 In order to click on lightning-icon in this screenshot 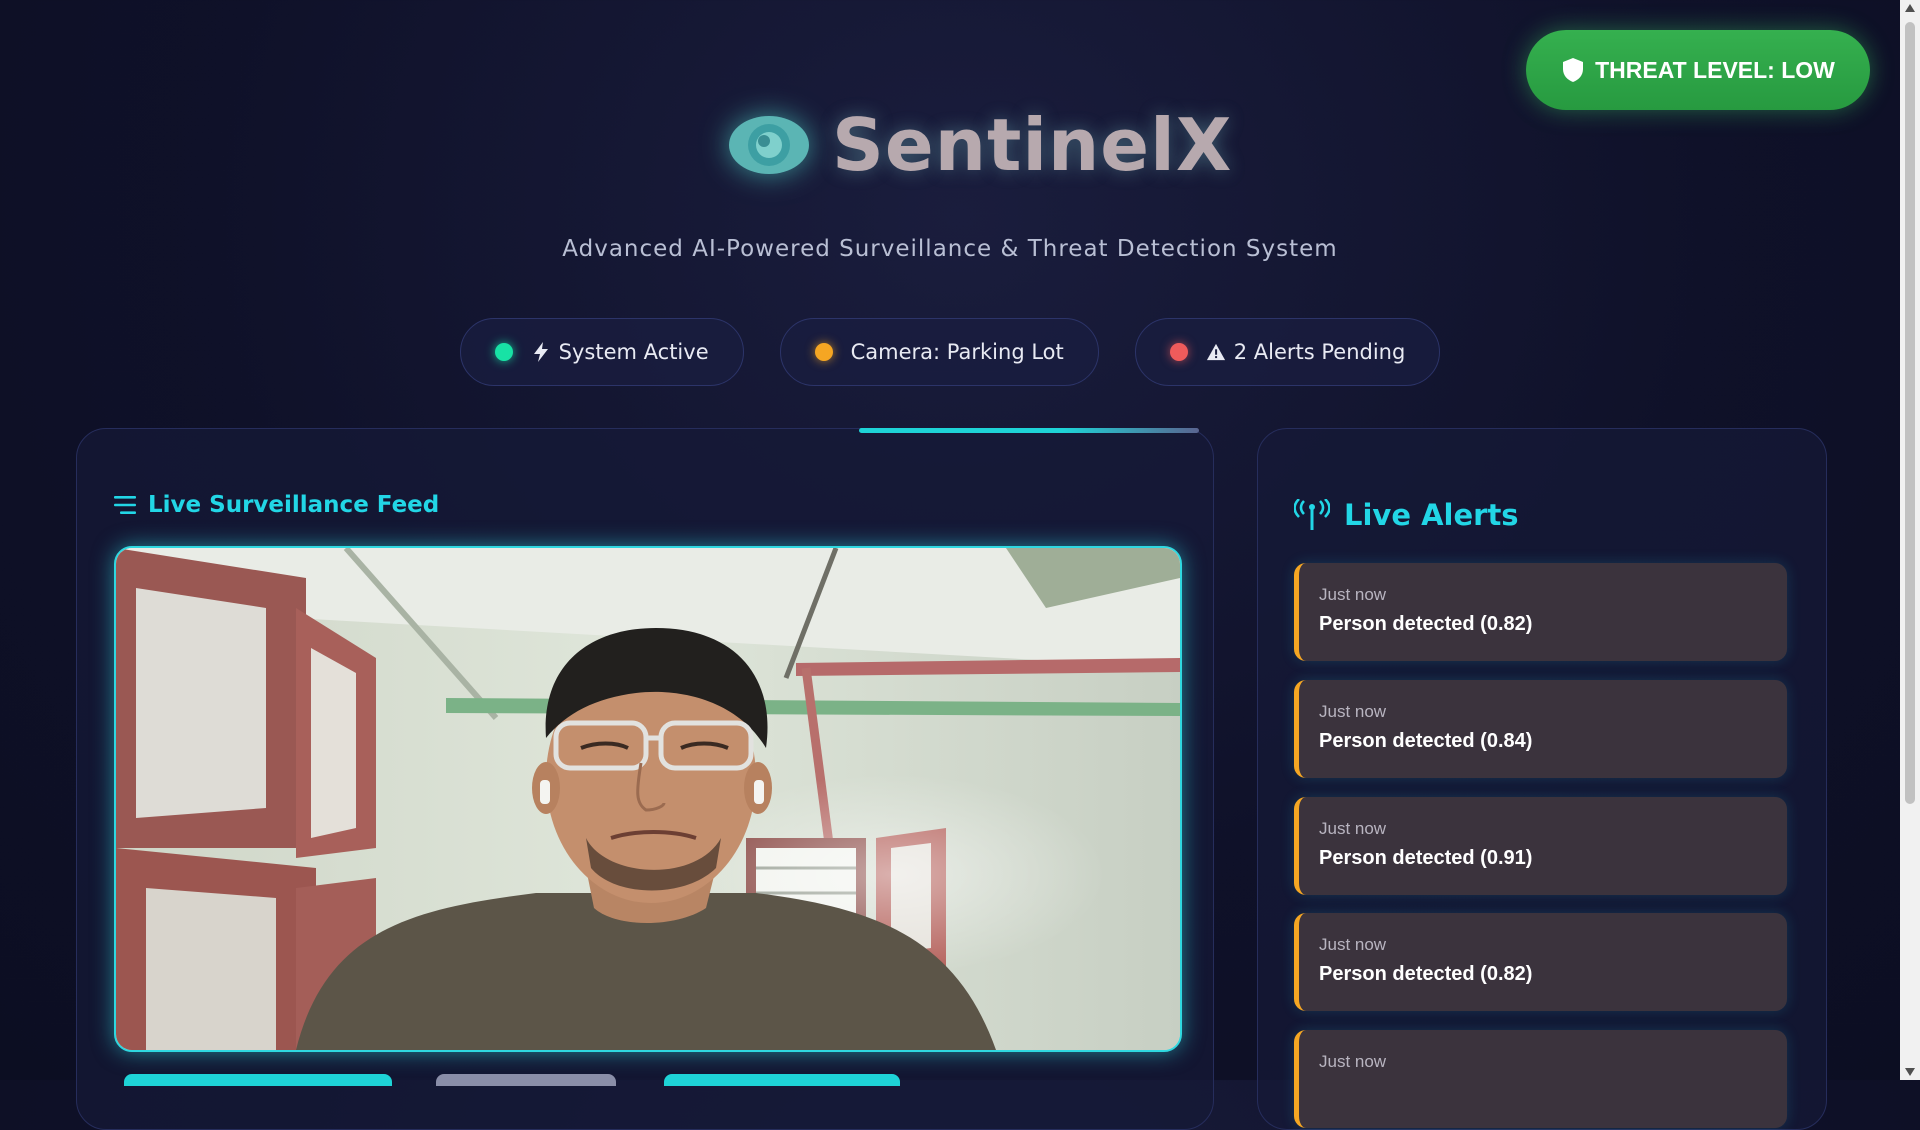, I will do `click(540, 352)`.